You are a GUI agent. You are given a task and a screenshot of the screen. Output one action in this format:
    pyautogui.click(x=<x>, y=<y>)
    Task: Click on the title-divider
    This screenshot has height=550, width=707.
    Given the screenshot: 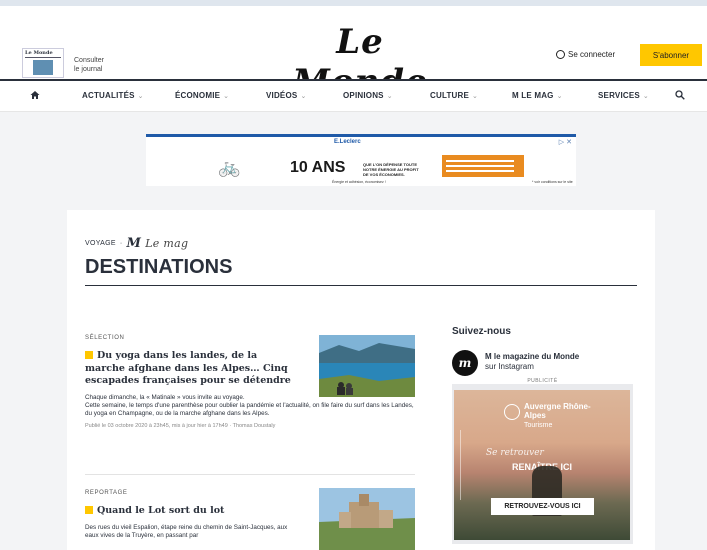 What is the action you would take?
    pyautogui.click(x=361, y=285)
    